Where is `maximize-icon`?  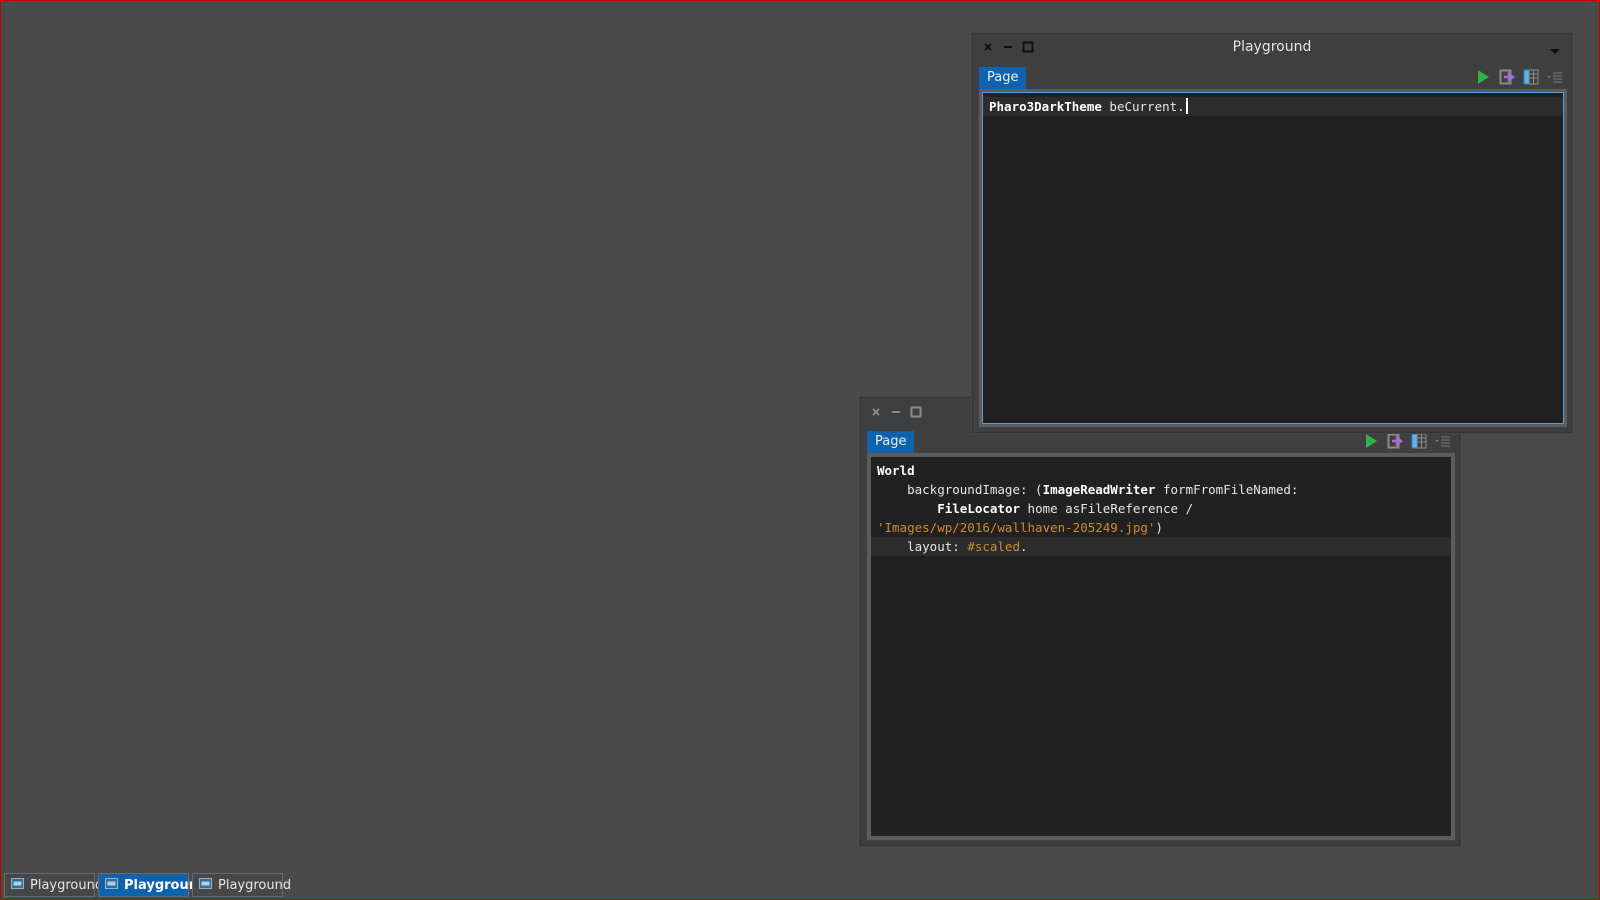 maximize-icon is located at coordinates (916, 412).